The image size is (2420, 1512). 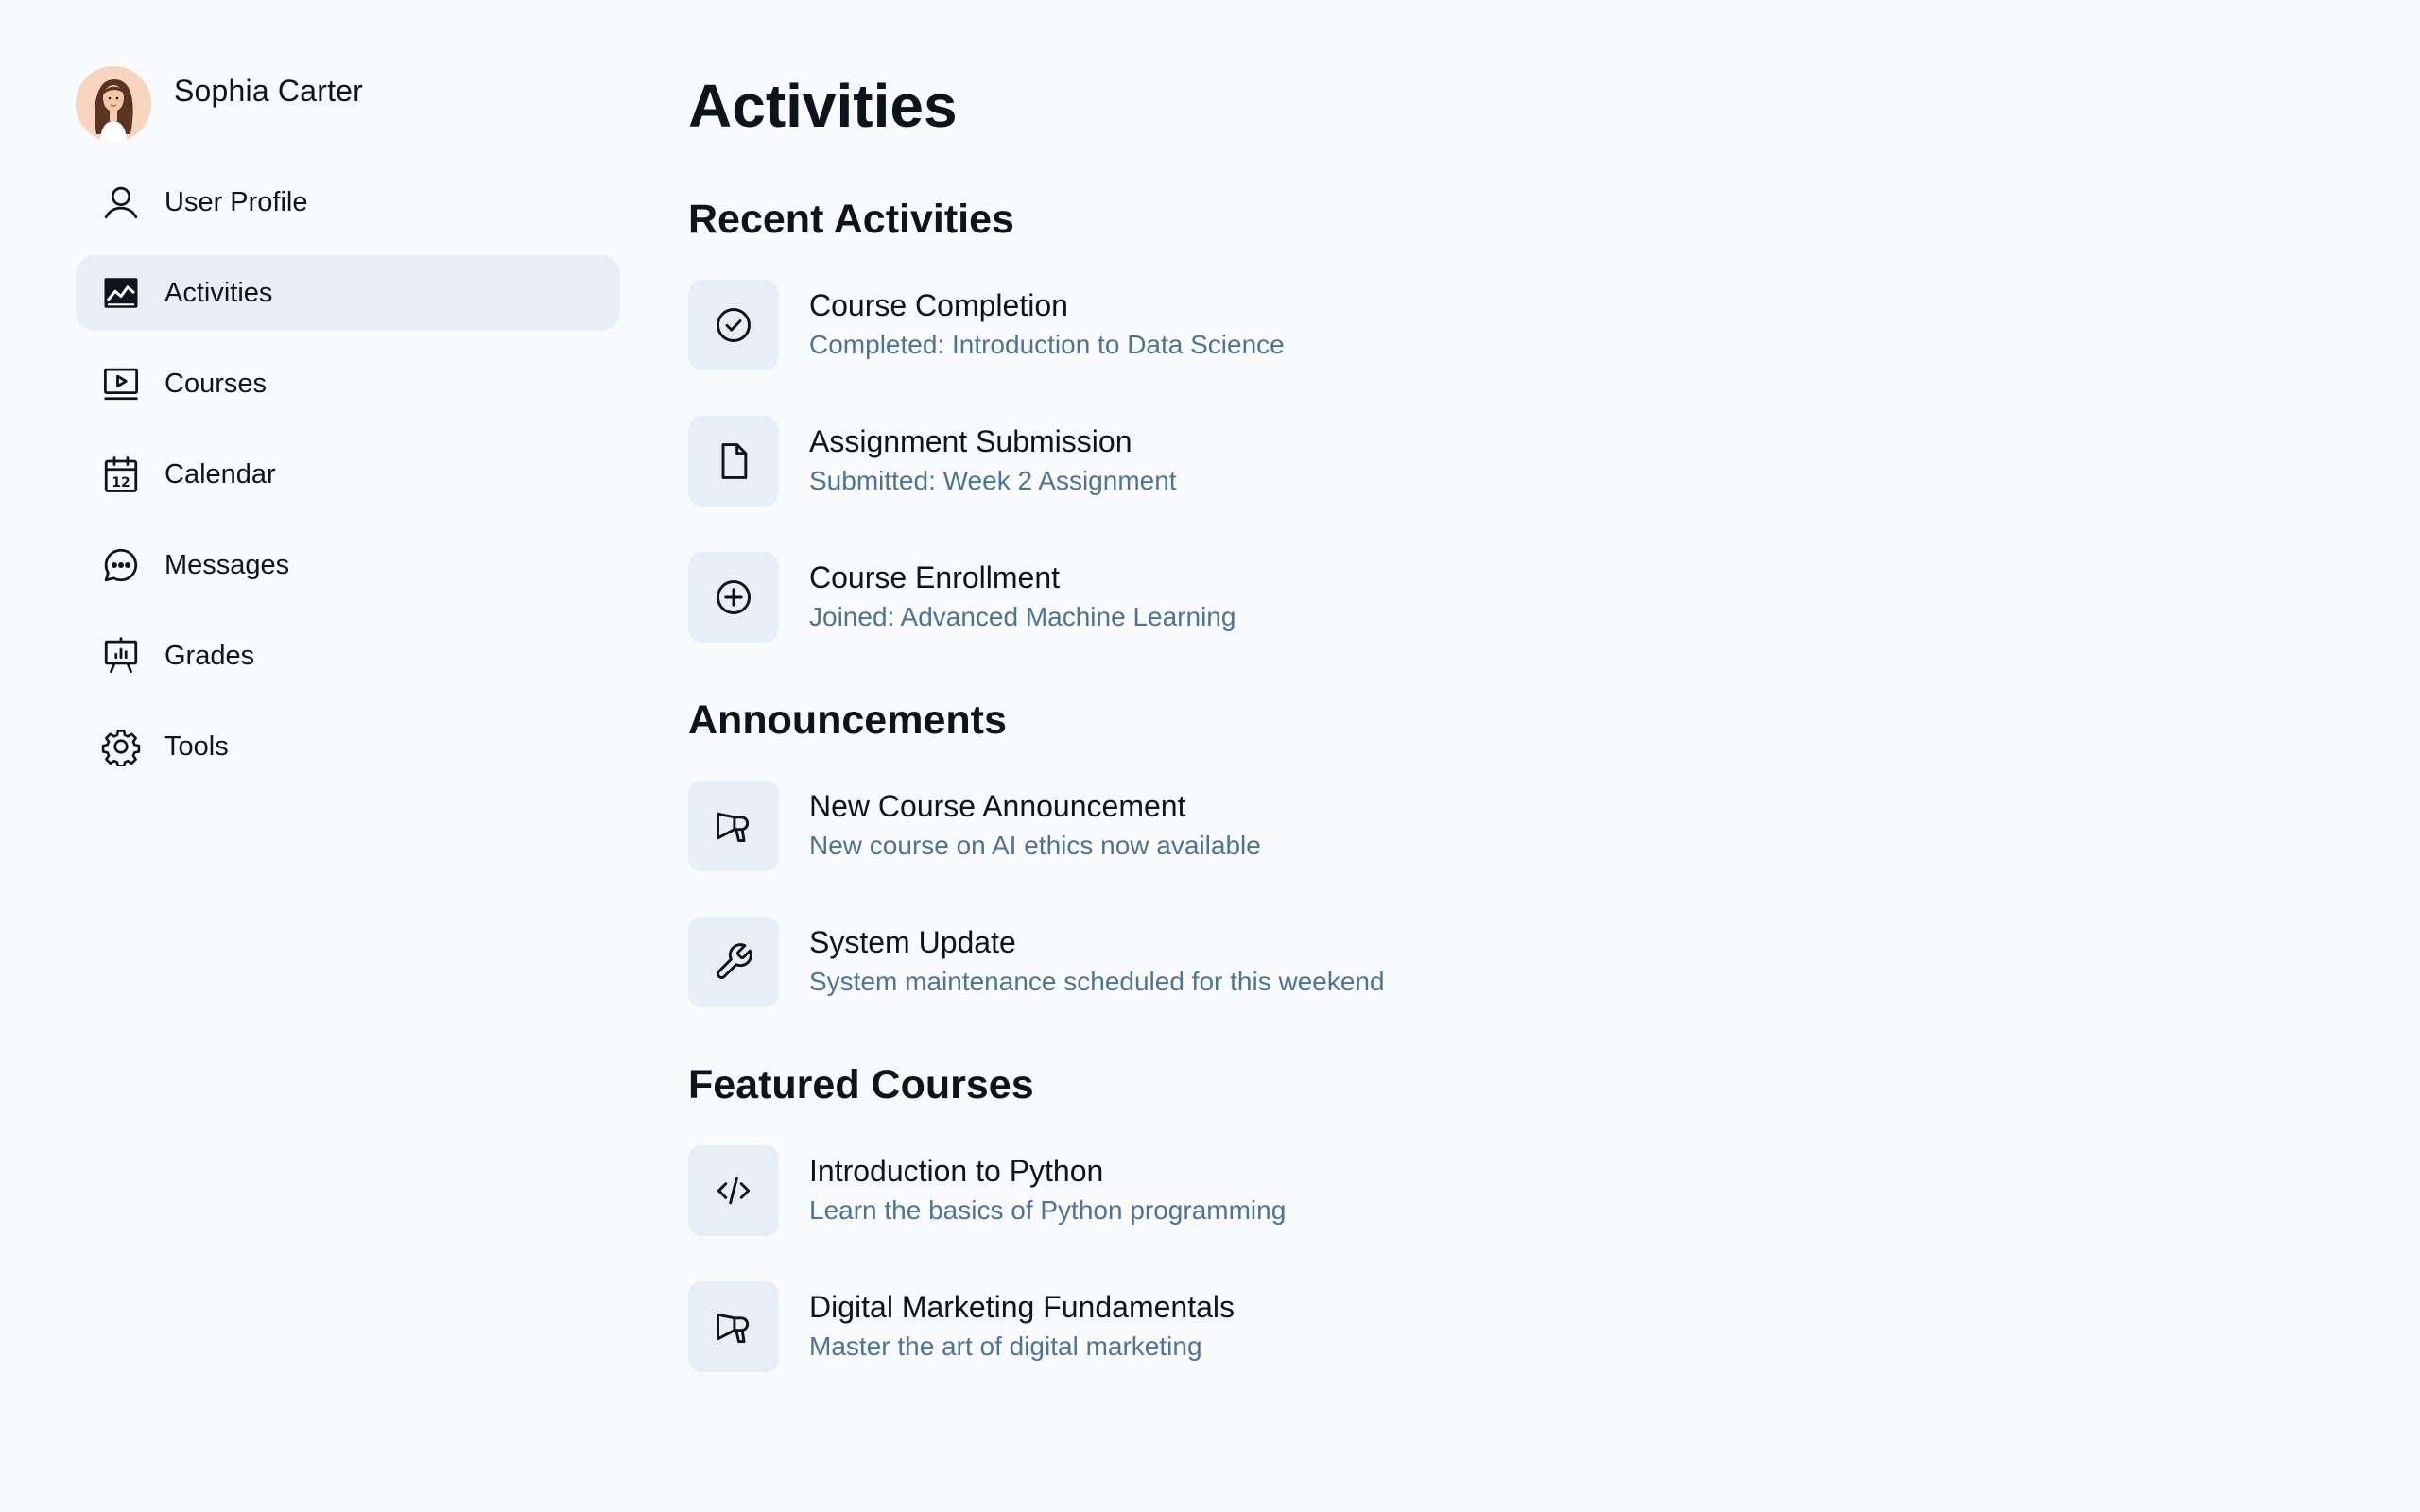 I want to click on section-title-featured-courses: Featured Courses, so click(x=861, y=1085).